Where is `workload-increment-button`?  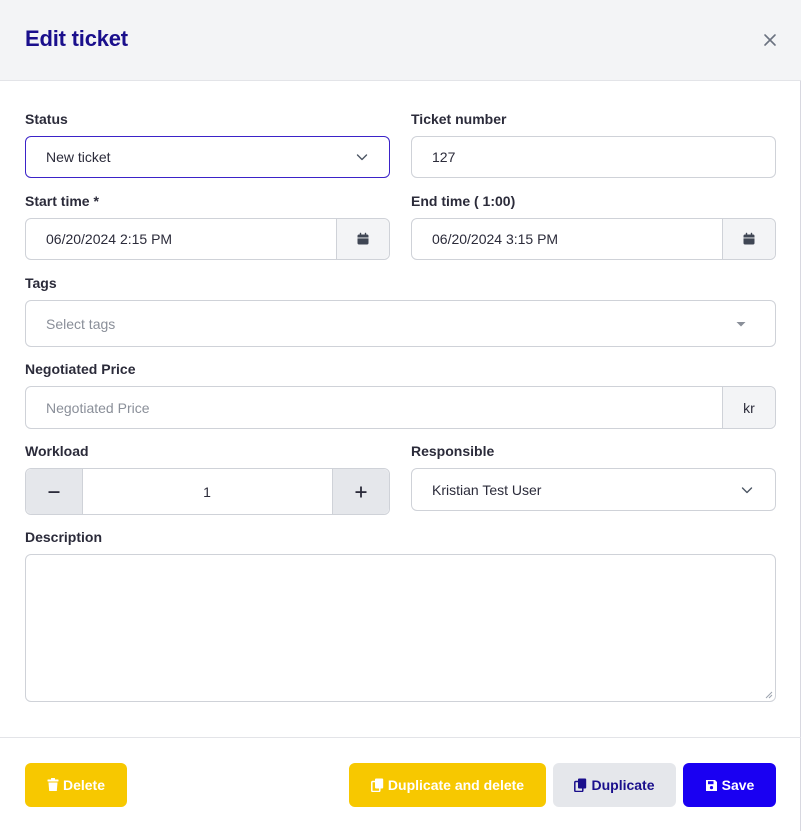
workload-increment-button is located at coordinates (360, 491).